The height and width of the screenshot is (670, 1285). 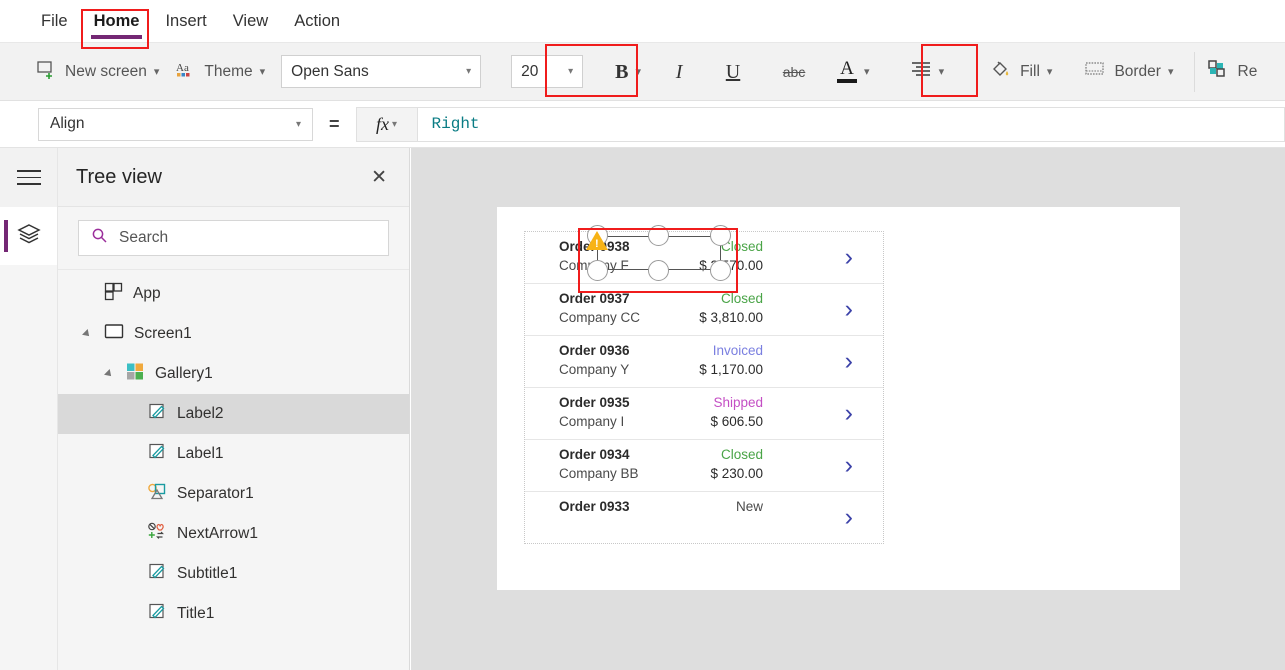 I want to click on menu-item-label: File, so click(x=54, y=20).